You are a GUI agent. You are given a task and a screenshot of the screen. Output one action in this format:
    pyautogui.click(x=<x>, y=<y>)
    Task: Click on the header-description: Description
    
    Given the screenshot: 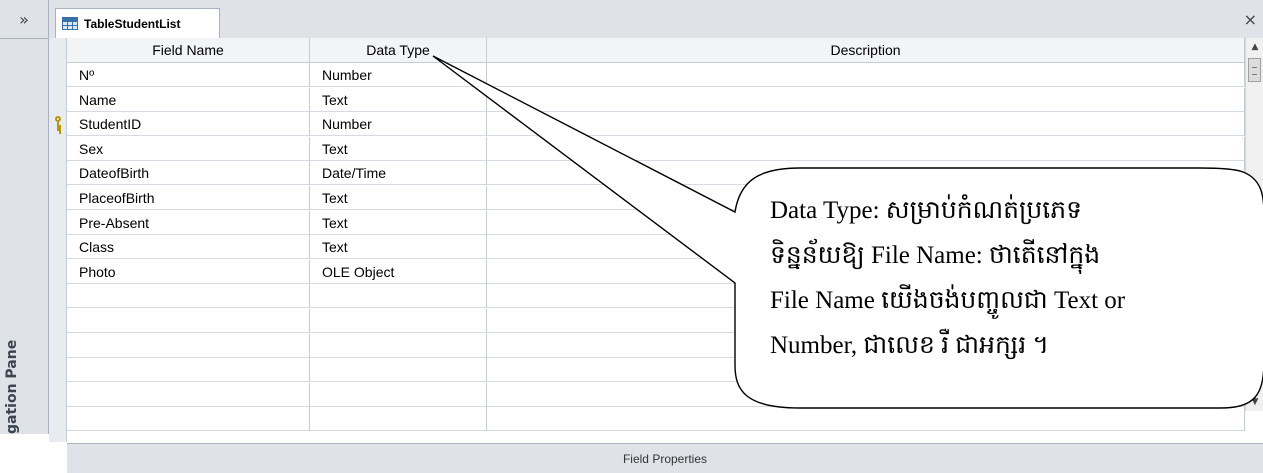 What is the action you would take?
    pyautogui.click(x=866, y=50)
    